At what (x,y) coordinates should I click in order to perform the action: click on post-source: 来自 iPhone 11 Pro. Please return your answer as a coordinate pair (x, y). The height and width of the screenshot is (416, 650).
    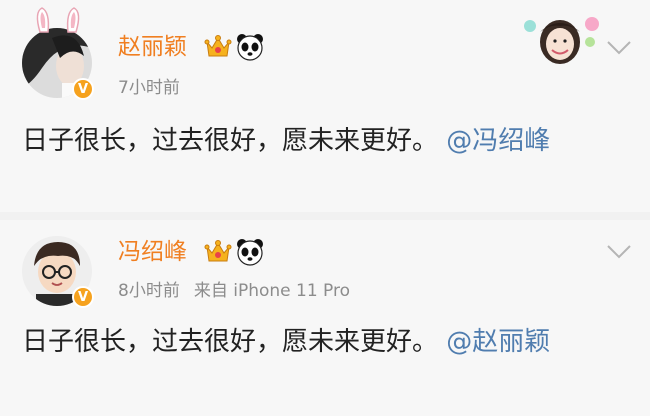
    Looking at the image, I should click on (272, 291).